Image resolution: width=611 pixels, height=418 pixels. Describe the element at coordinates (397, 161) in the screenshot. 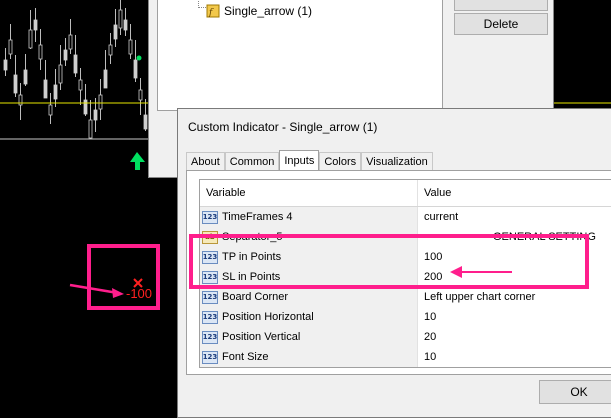

I see `tab-visualization: Visualization` at that location.